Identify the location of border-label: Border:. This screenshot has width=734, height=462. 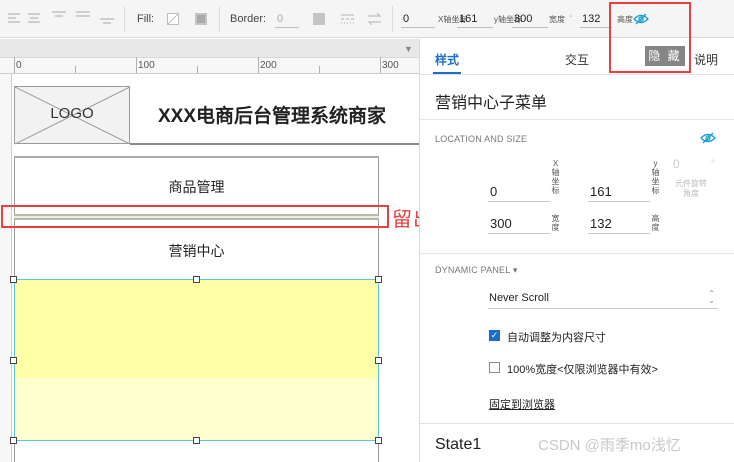
(248, 19).